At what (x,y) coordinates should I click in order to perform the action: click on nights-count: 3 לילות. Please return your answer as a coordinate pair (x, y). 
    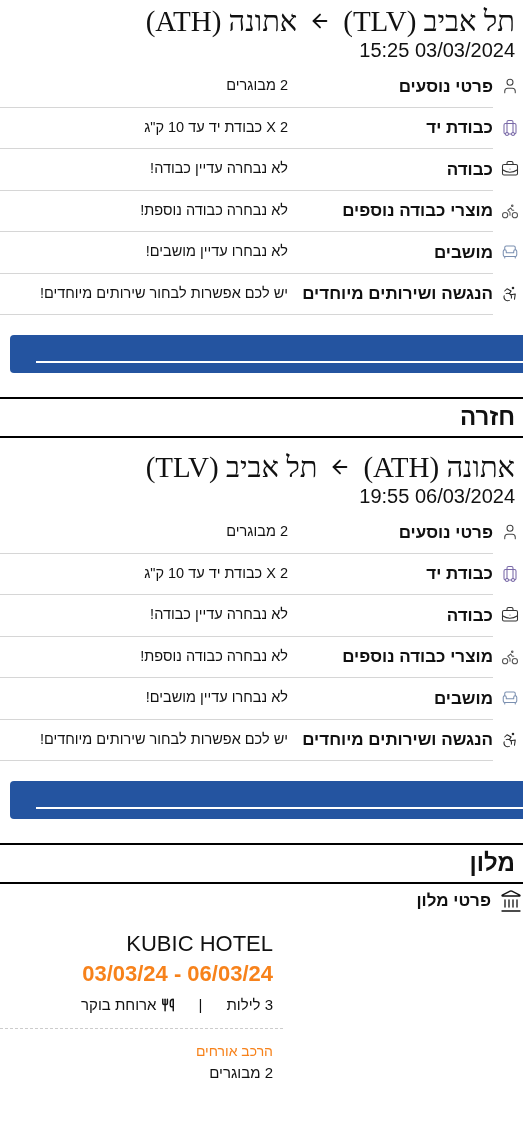
    Looking at the image, I should click on (249, 1004).